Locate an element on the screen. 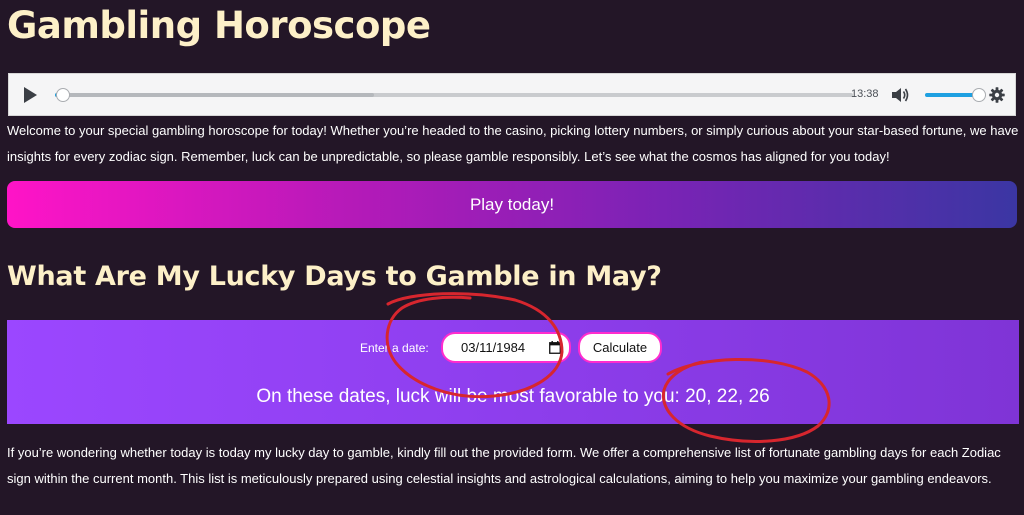 The height and width of the screenshot is (515, 1024). seek-buffered is located at coordinates (215, 95).